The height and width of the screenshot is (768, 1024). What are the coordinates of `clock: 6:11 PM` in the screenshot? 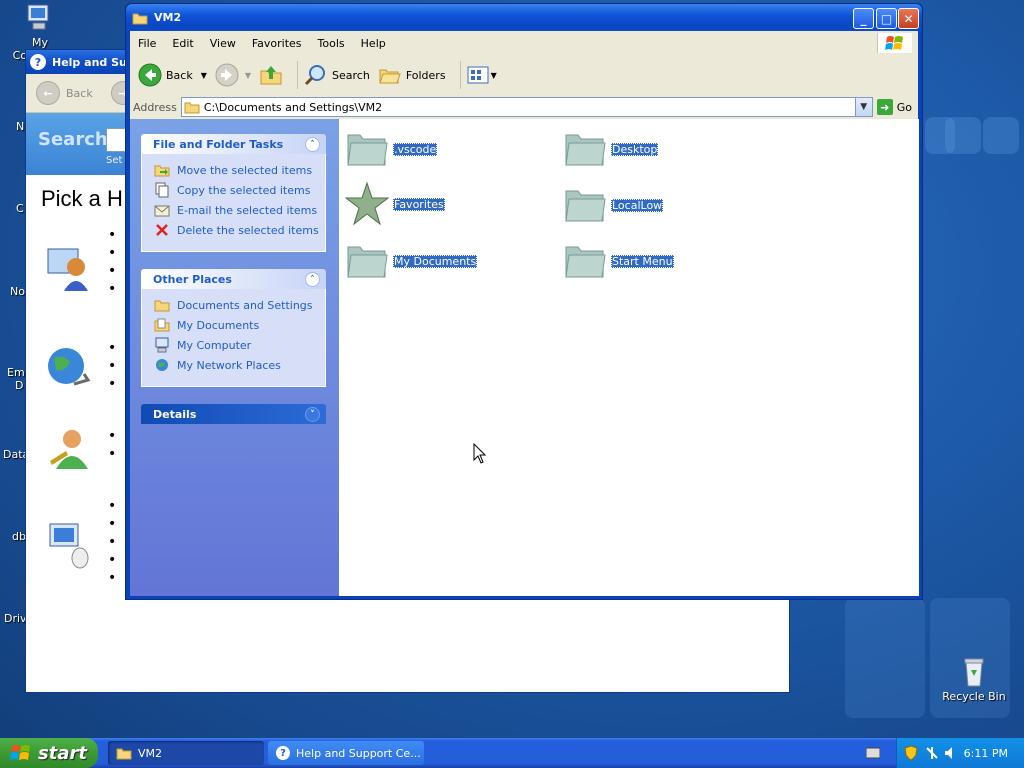 It's located at (986, 753).